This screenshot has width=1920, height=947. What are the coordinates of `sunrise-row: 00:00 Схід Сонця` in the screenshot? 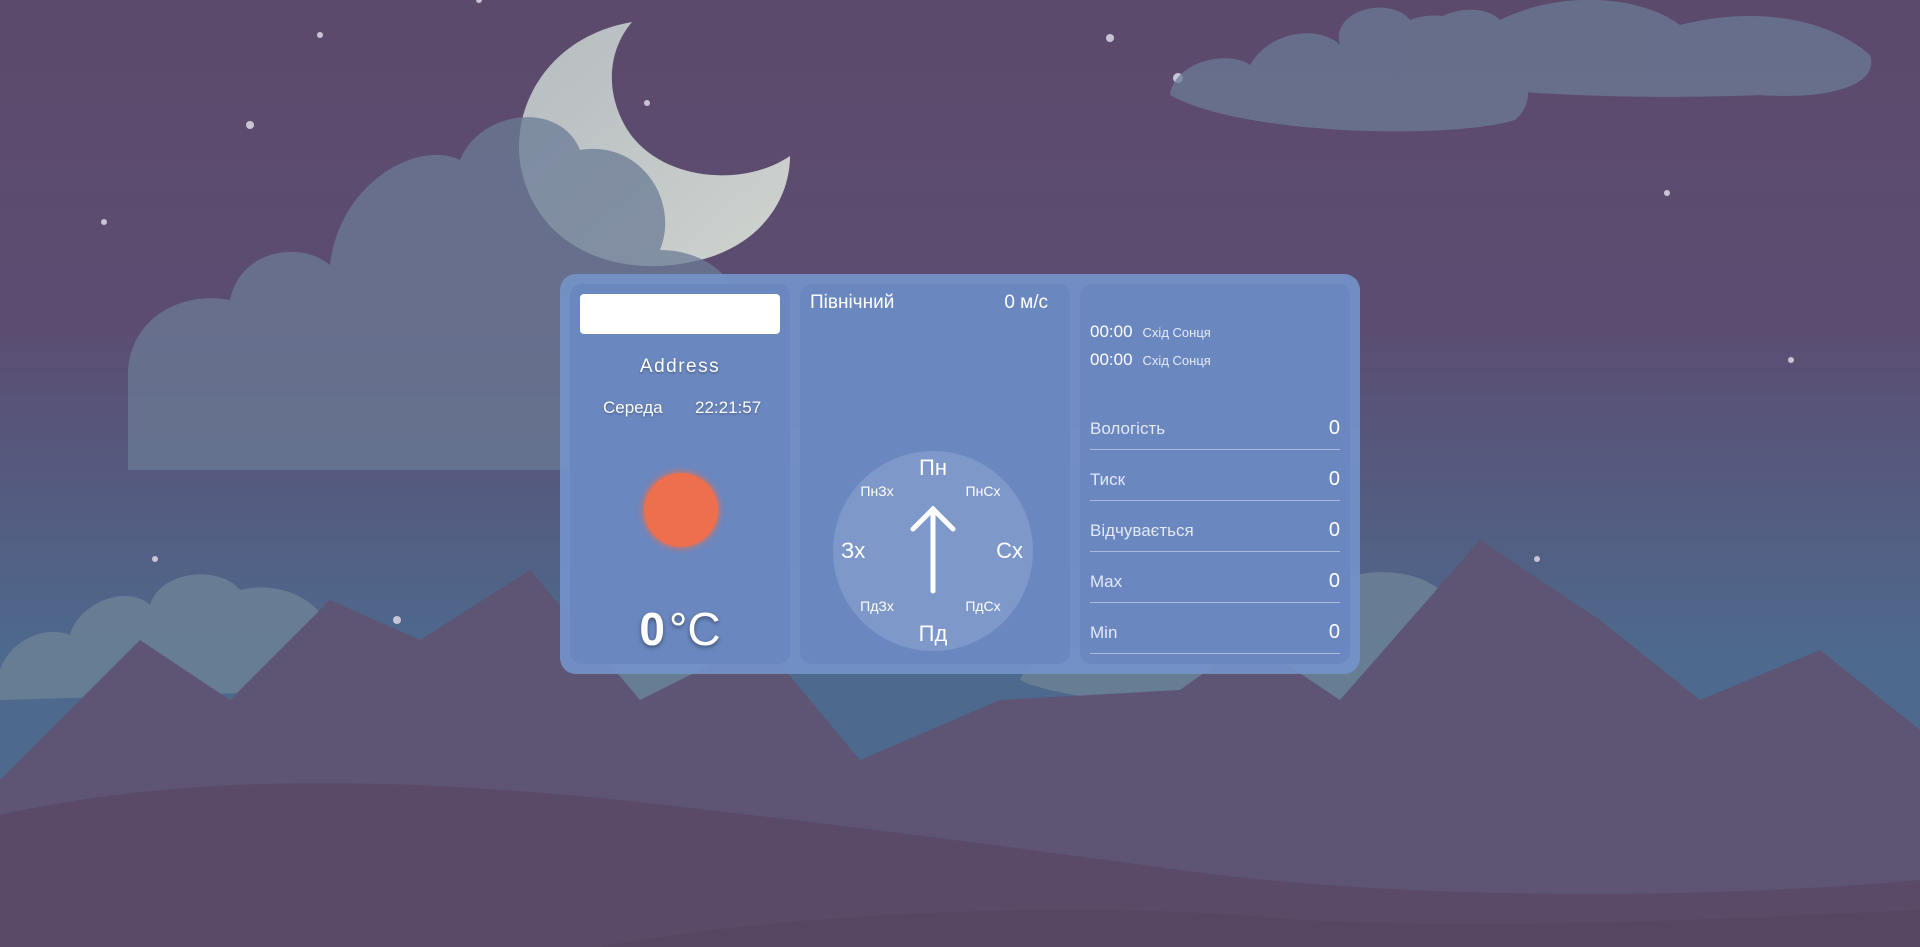 It's located at (1150, 332).